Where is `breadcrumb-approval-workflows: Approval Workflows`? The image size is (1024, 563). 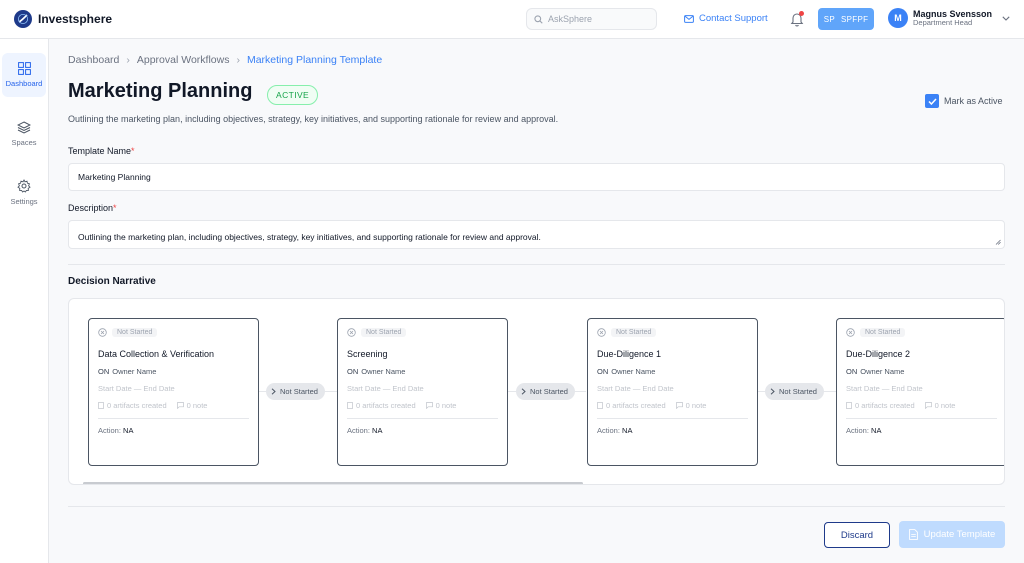 breadcrumb-approval-workflows: Approval Workflows is located at coordinates (183, 60).